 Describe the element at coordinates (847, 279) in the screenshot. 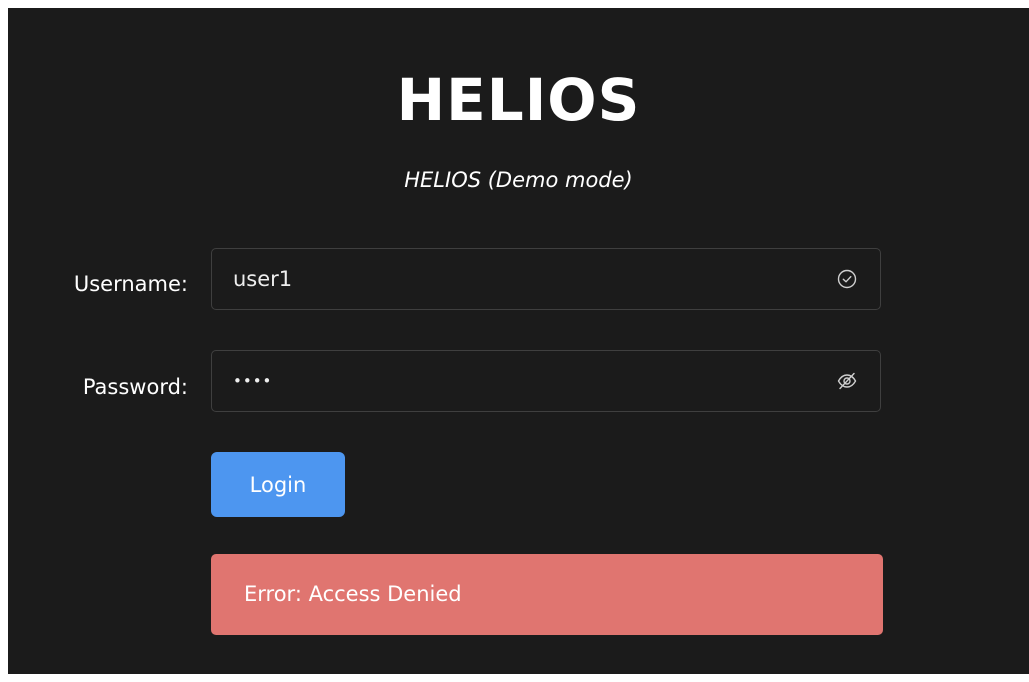

I see `check-circle-icon` at that location.